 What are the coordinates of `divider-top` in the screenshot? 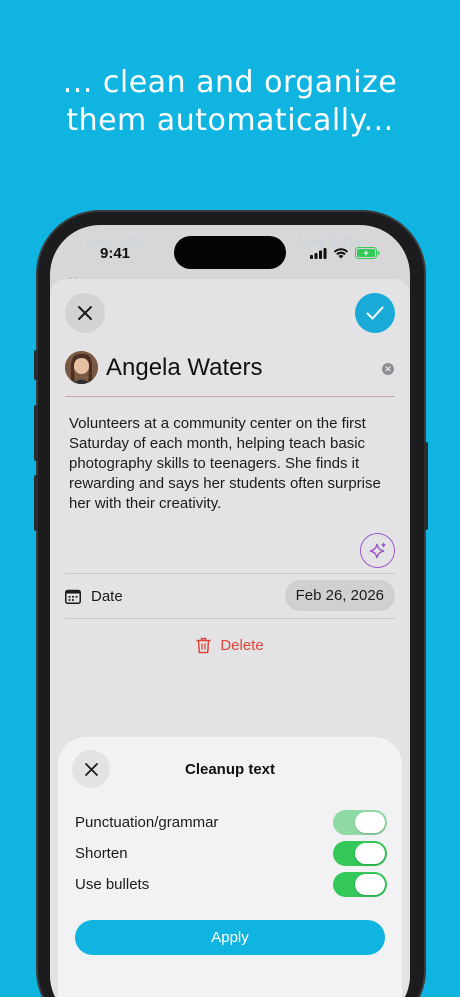 It's located at (230, 573).